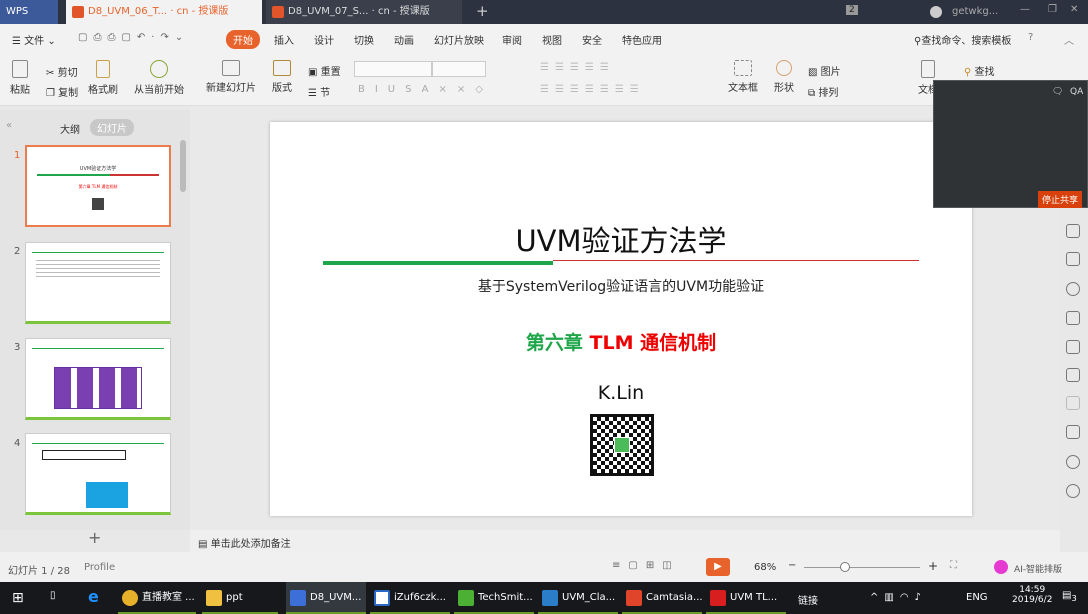 The image size is (1088, 614). Describe the element at coordinates (99, 567) in the screenshot. I see `profile-label: Profile` at that location.